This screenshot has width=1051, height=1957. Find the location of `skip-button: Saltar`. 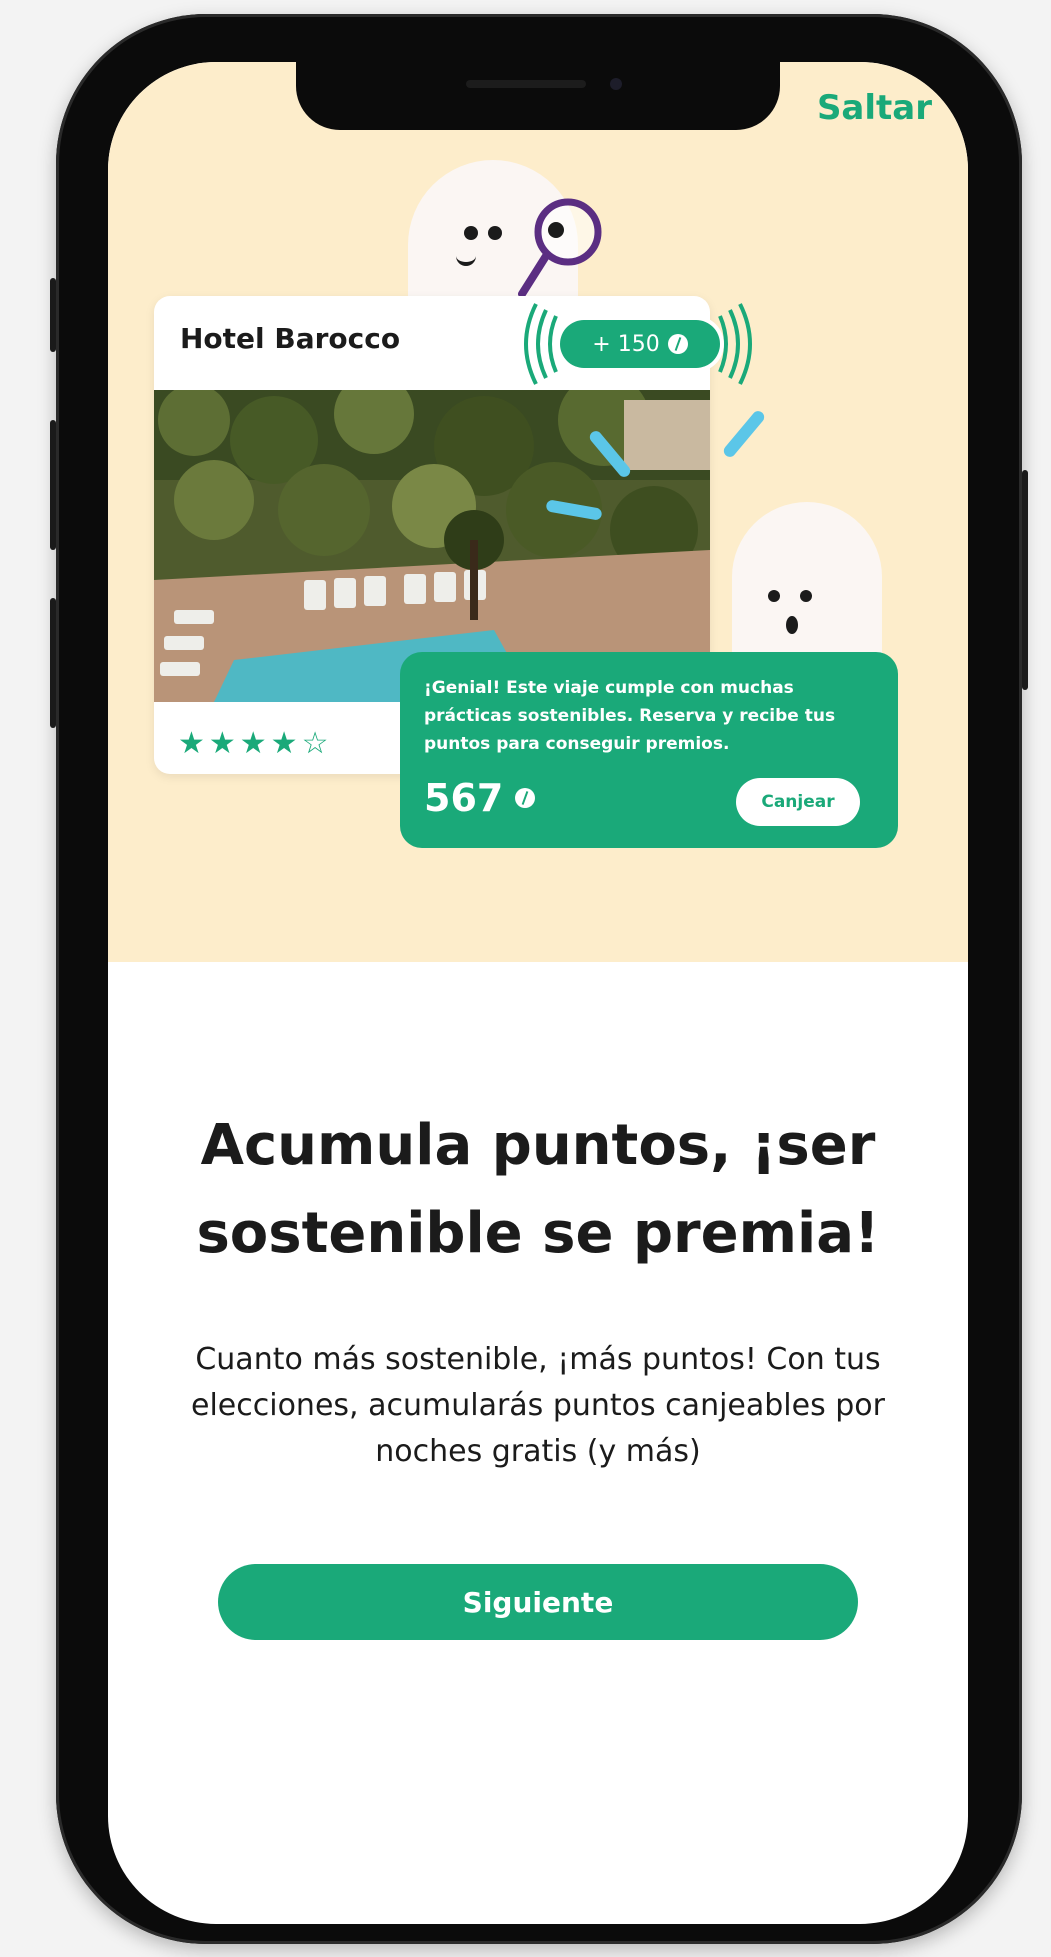

skip-button: Saltar is located at coordinates (874, 108).